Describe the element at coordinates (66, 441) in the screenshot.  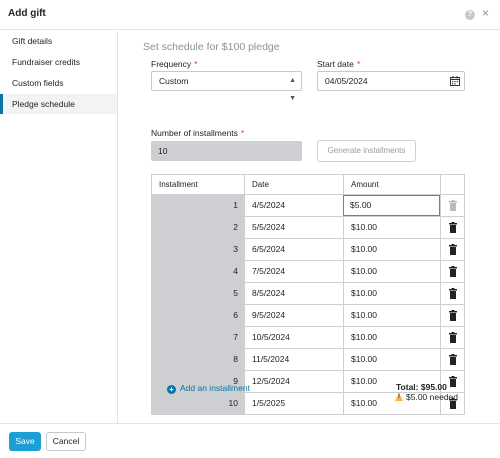
I see `cancel-button: Cancel` at that location.